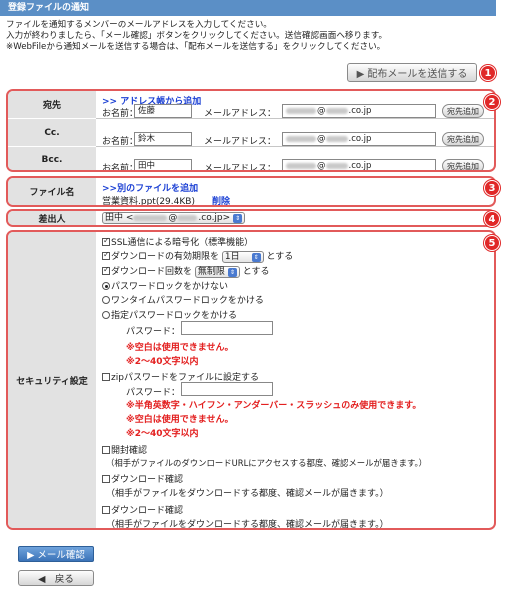 Image resolution: width=510 pixels, height=595 pixels. I want to click on password-input, so click(227, 328).